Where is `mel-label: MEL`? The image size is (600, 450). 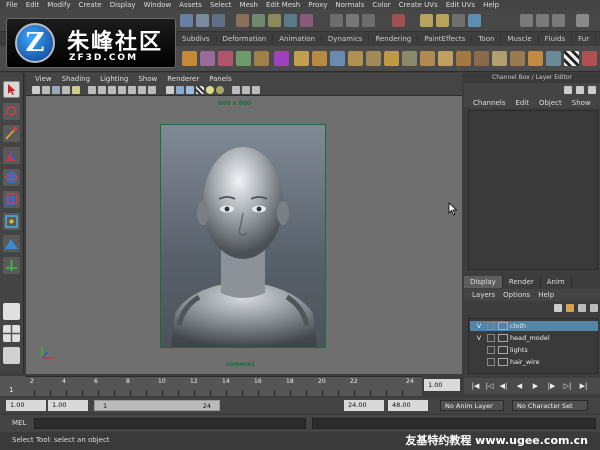
mel-label: MEL is located at coordinates (19, 423).